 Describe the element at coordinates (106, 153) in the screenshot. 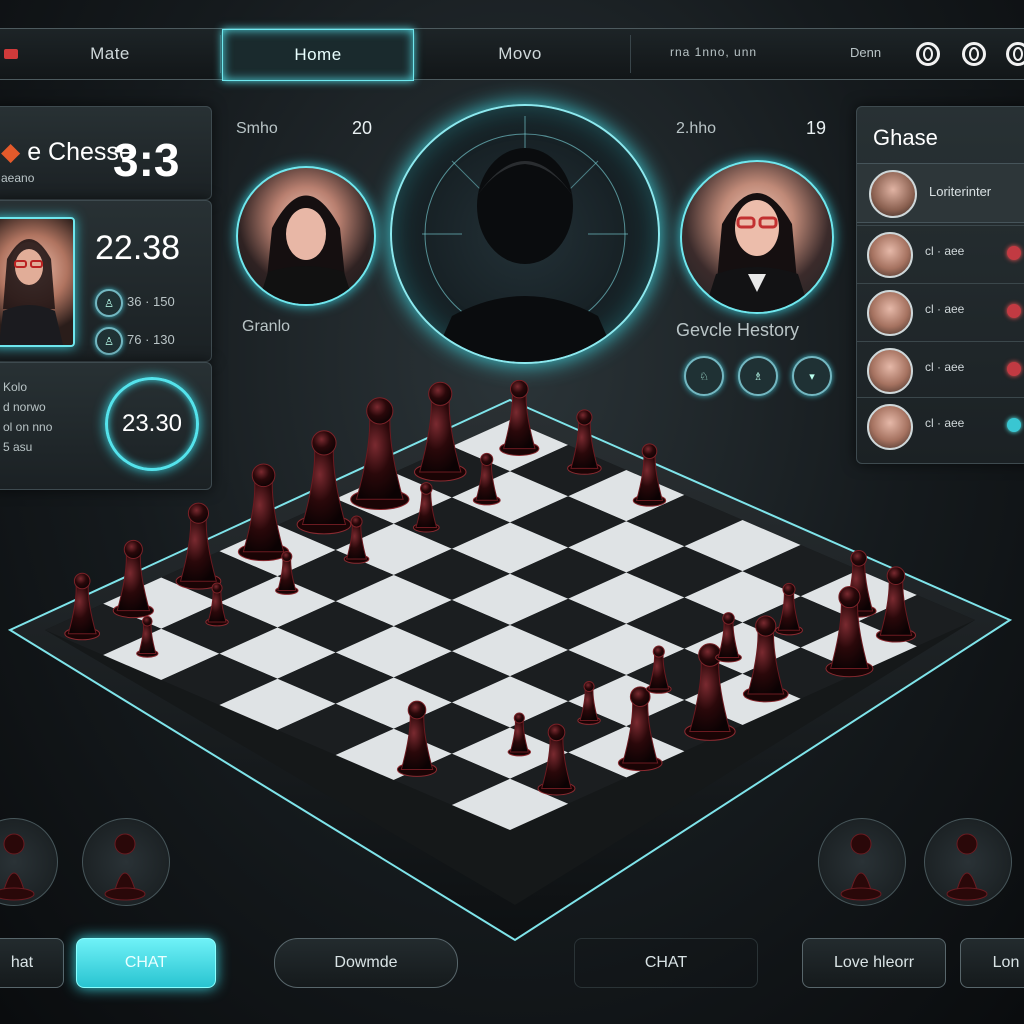

I see `game-score-panel: ◆ e Chesse aeano 3:3` at that location.